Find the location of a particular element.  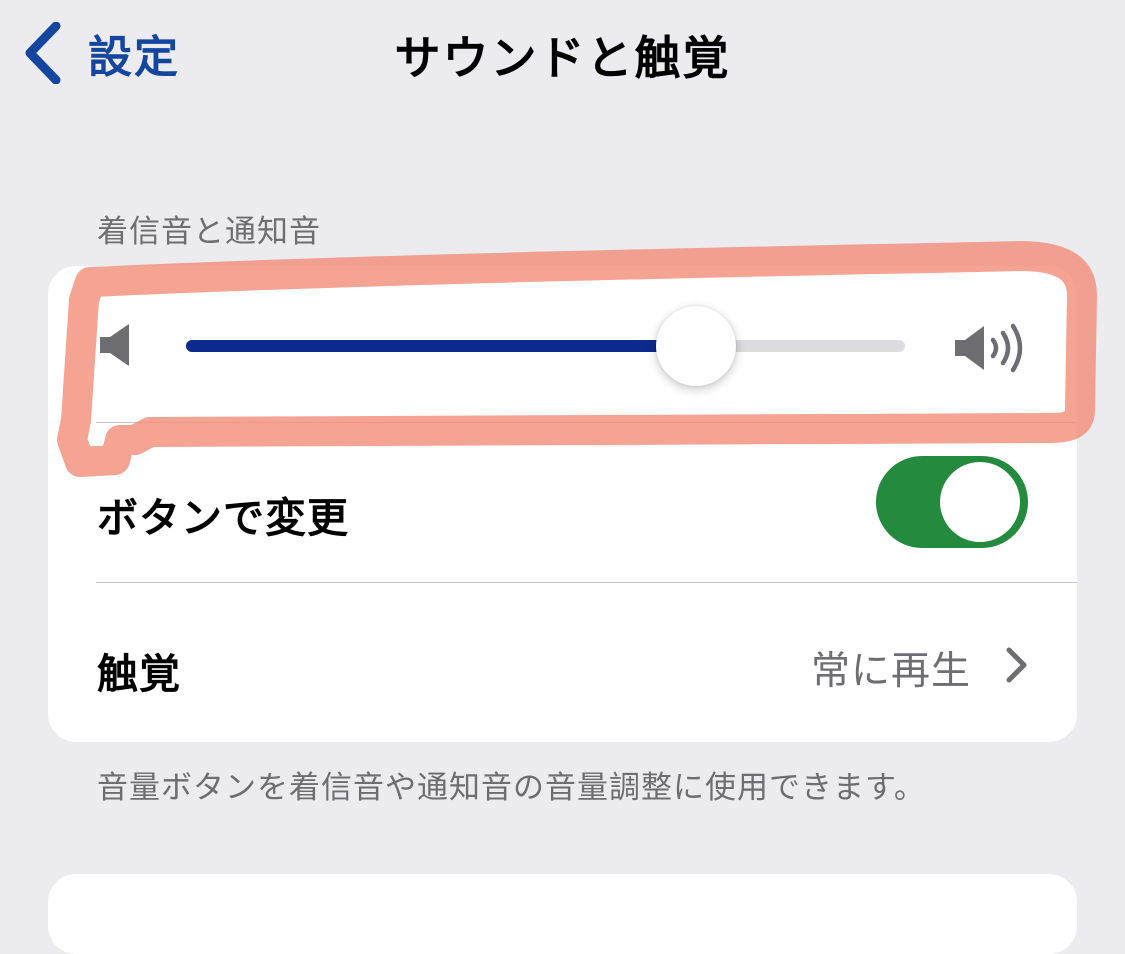

change-with-buttons-label: ボタンで変更 is located at coordinates (223, 518).